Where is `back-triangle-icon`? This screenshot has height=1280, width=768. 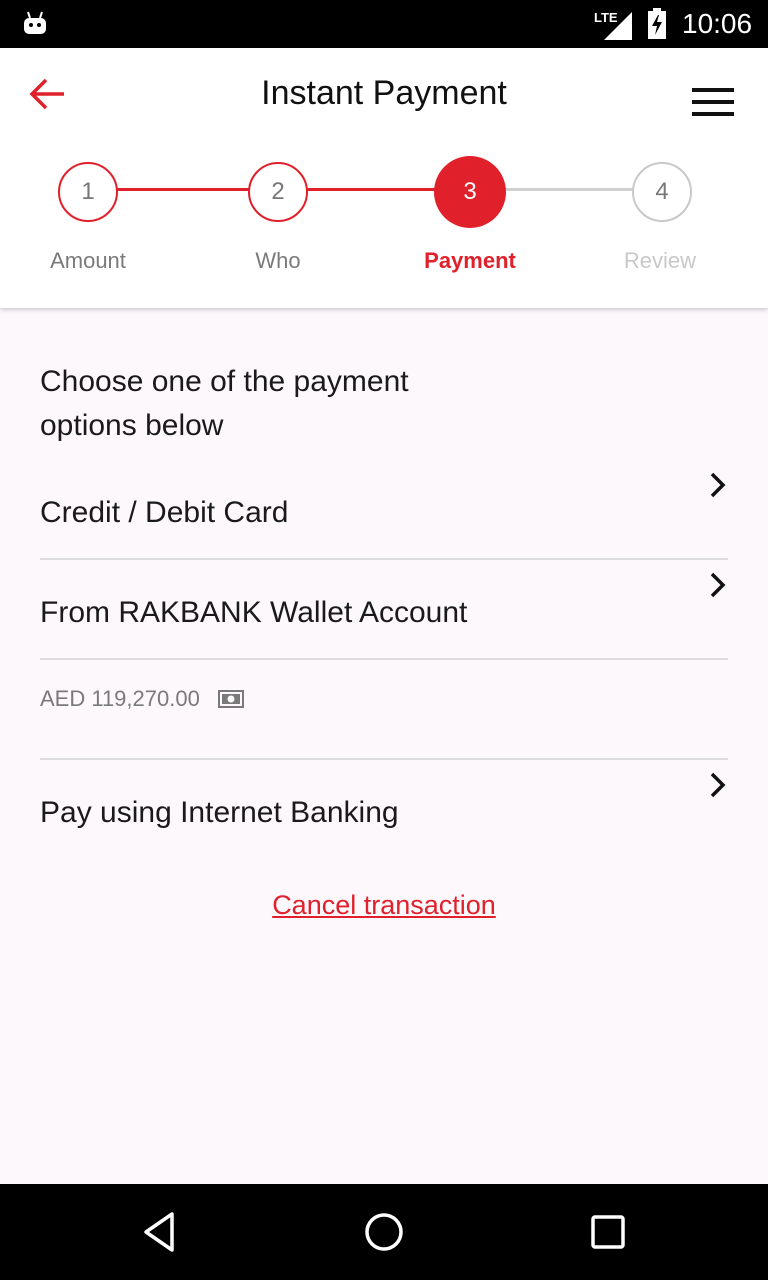
back-triangle-icon is located at coordinates (160, 1232).